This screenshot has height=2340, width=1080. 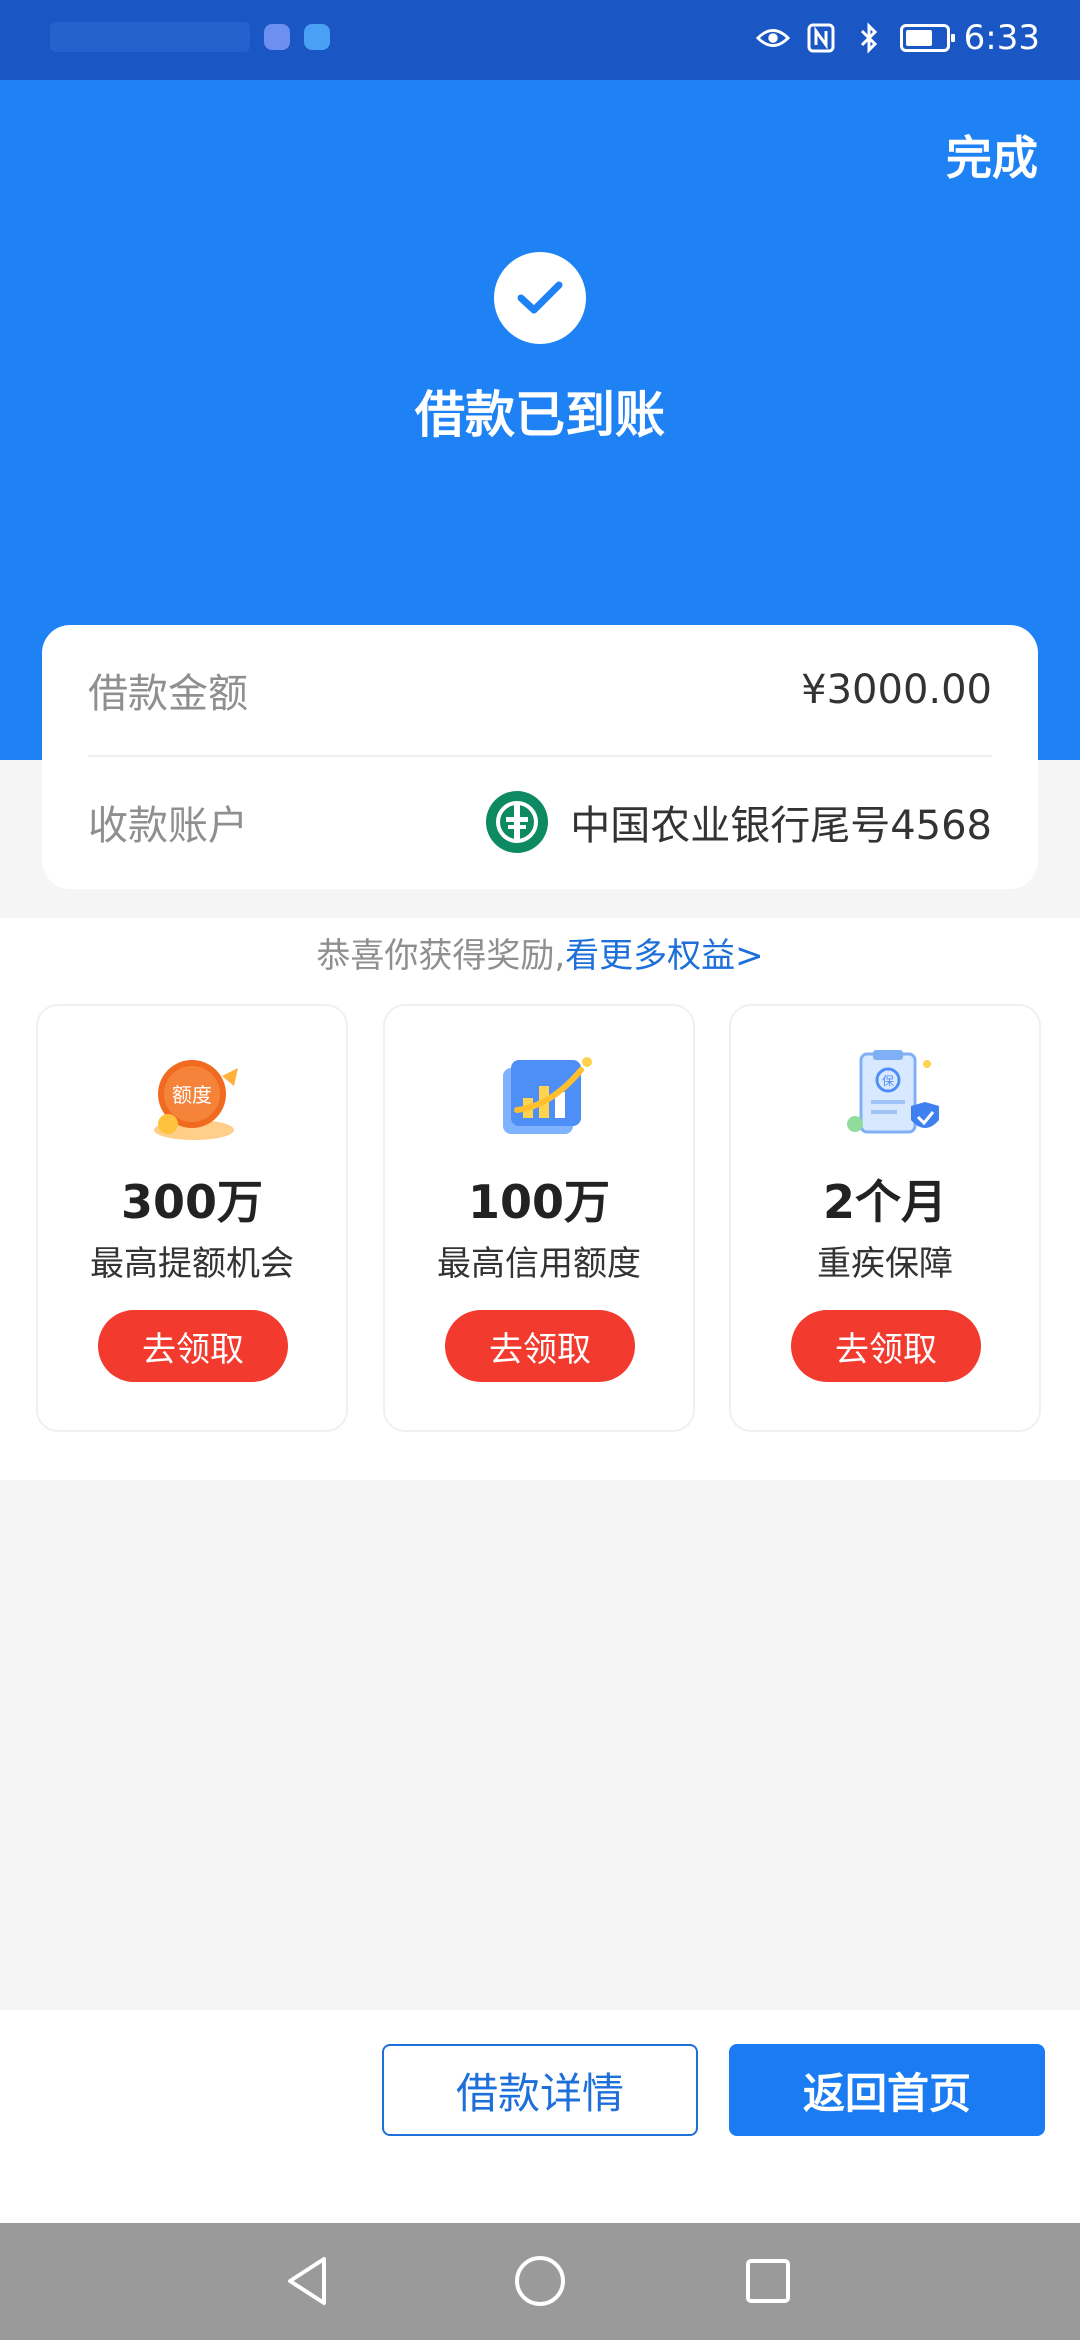 What do you see at coordinates (541, 1096) in the screenshot?
I see `credit-chart-icon` at bounding box center [541, 1096].